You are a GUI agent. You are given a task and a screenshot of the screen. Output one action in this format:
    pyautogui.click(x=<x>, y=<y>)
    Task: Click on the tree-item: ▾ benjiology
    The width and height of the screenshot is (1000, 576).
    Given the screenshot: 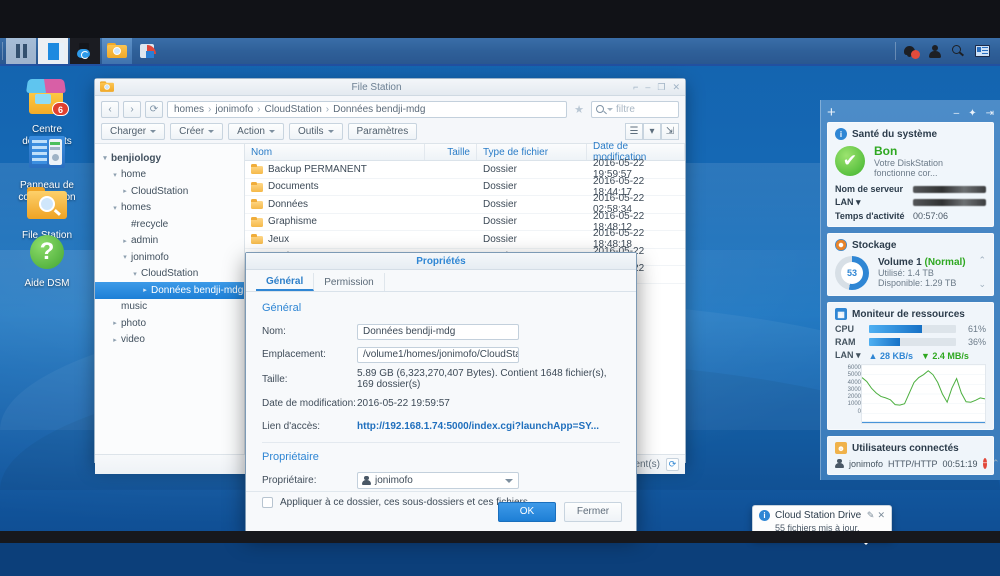 What is the action you would take?
    pyautogui.click(x=169, y=158)
    